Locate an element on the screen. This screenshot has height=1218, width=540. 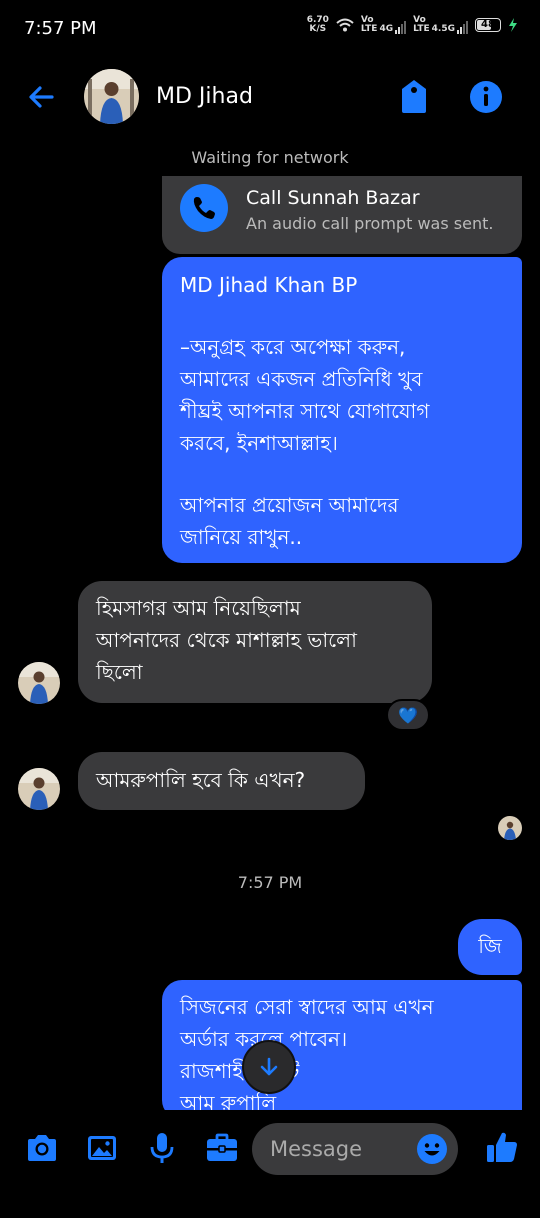
camera-icon is located at coordinates (42, 1148).